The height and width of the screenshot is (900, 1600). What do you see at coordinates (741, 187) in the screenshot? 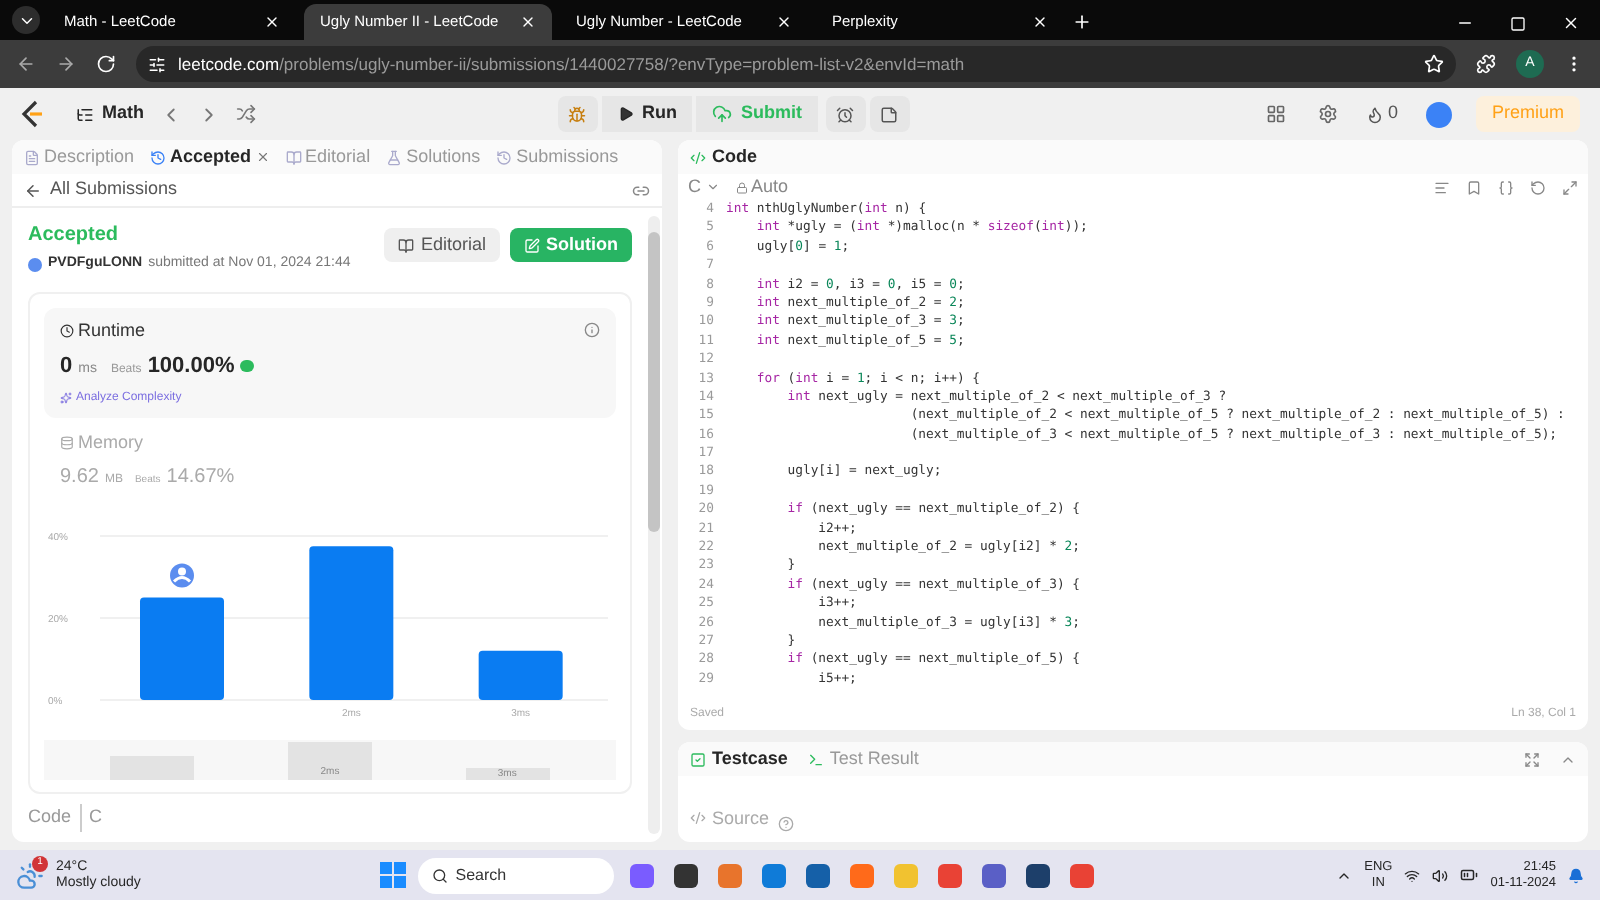
I see `lock-icon` at bounding box center [741, 187].